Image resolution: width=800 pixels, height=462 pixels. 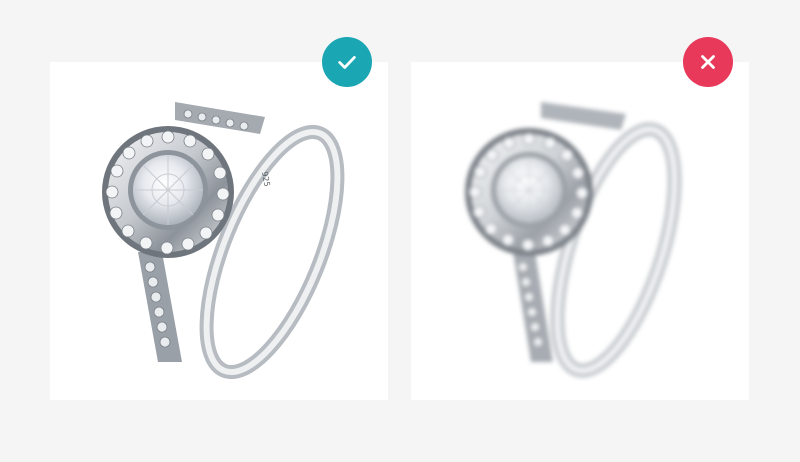 I want to click on approved-badge, so click(x=347, y=62).